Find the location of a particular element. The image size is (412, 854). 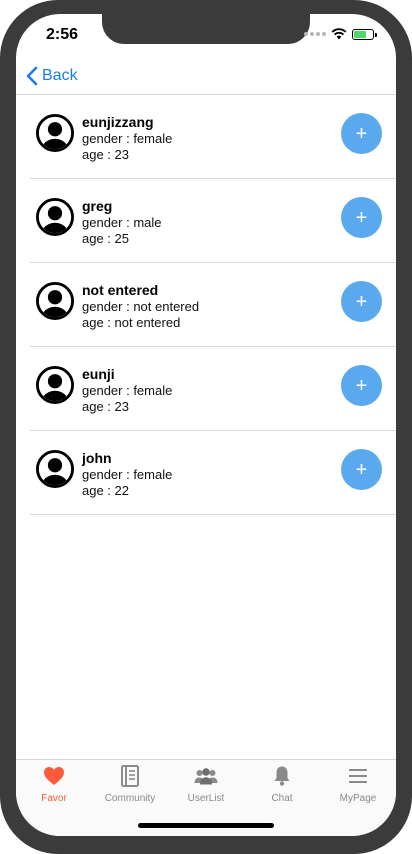

users-icon is located at coordinates (206, 776).